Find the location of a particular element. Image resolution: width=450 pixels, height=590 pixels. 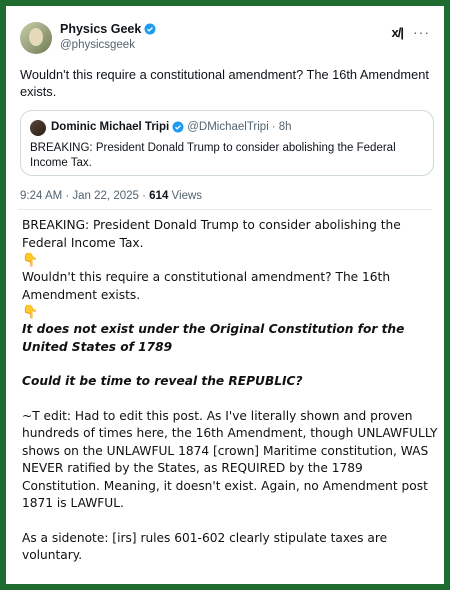

quoted-verified-badge-icon is located at coordinates (178, 127).